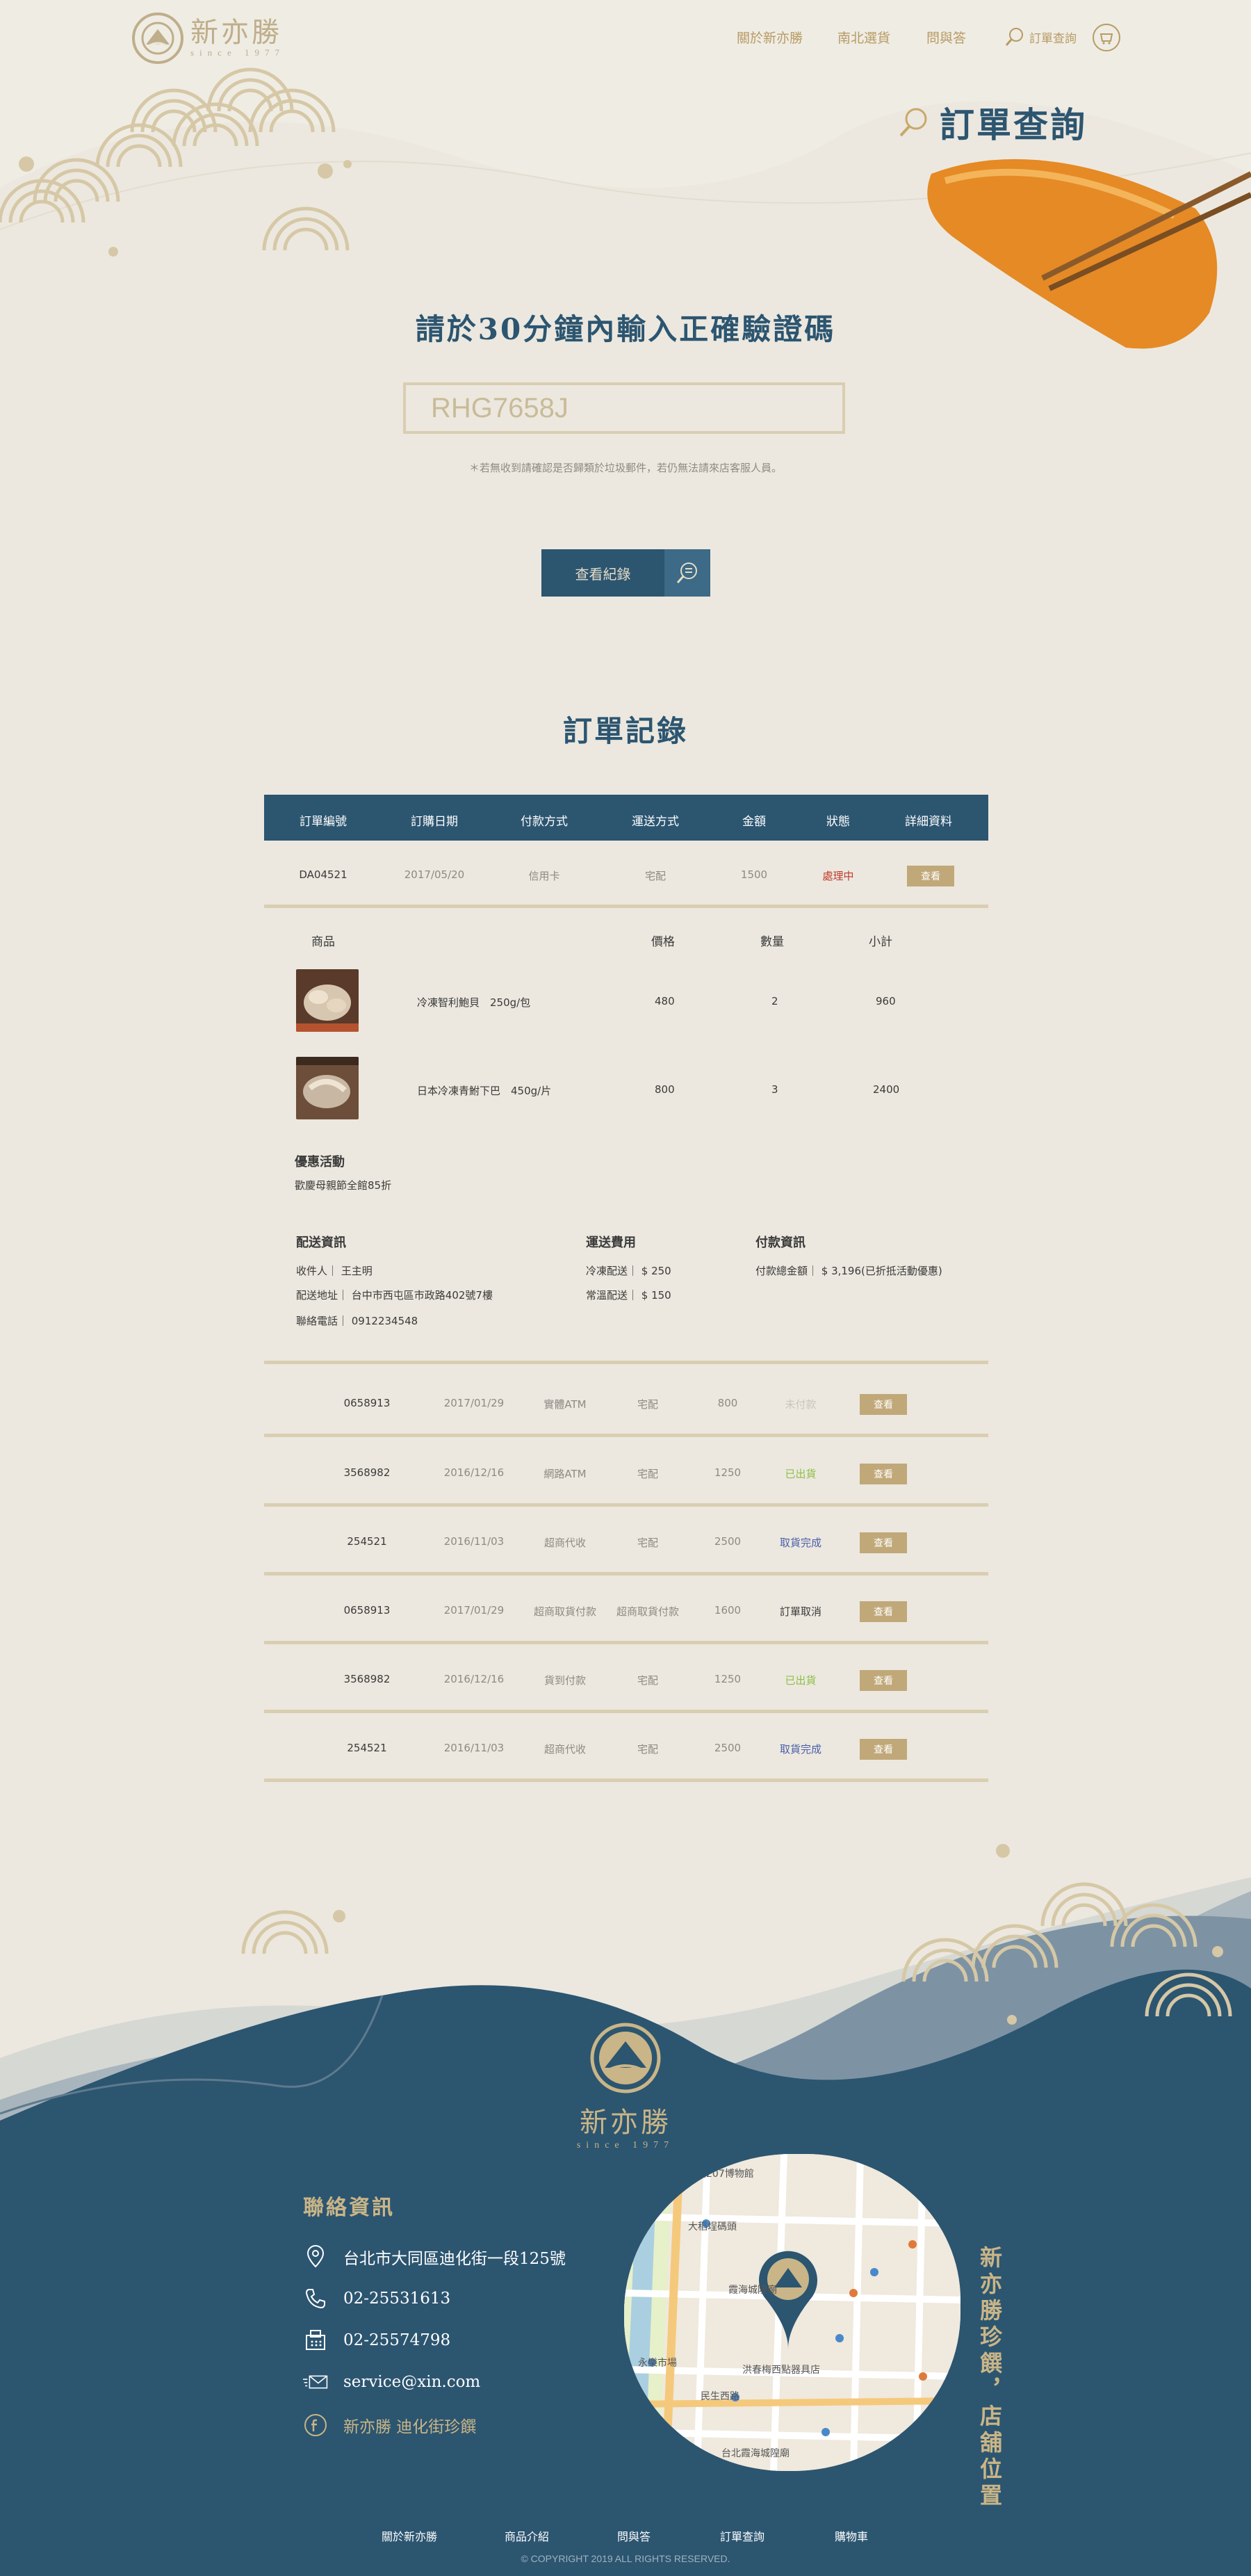 The width and height of the screenshot is (1251, 2576). Describe the element at coordinates (628, 1271) in the screenshot. I see `shipping-fee-frozen: 冷凍配送｜ $ 250` at that location.